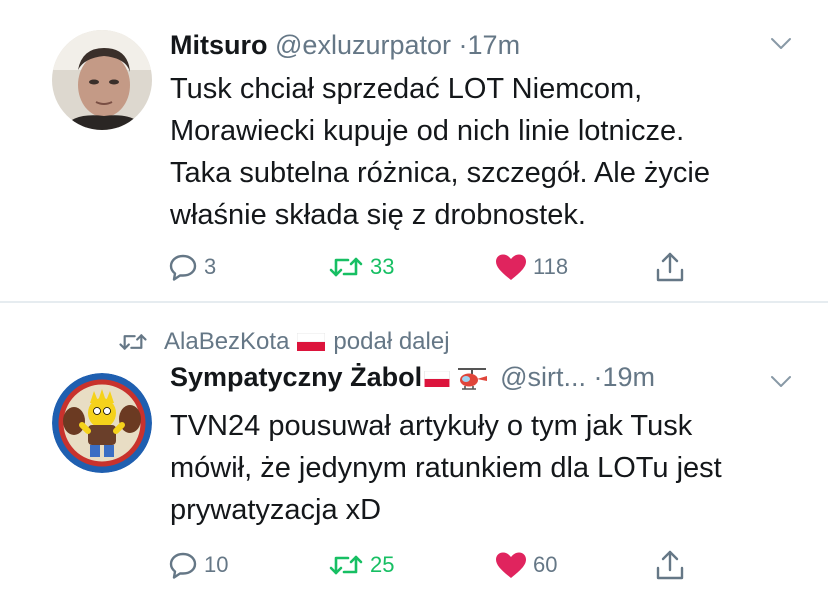 The image size is (828, 610). Describe the element at coordinates (296, 377) in the screenshot. I see `author-name: Sympatyczny Żabol` at that location.